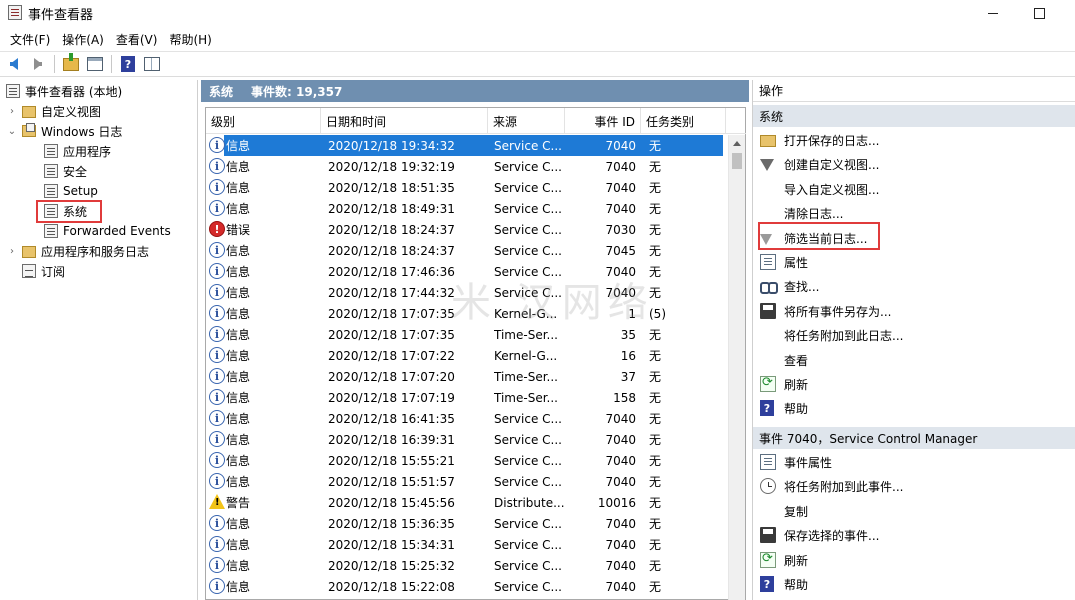 The image size is (1075, 600). Describe the element at coordinates (404, 121) in the screenshot. I see `column-datetime: 日期和时间` at that location.